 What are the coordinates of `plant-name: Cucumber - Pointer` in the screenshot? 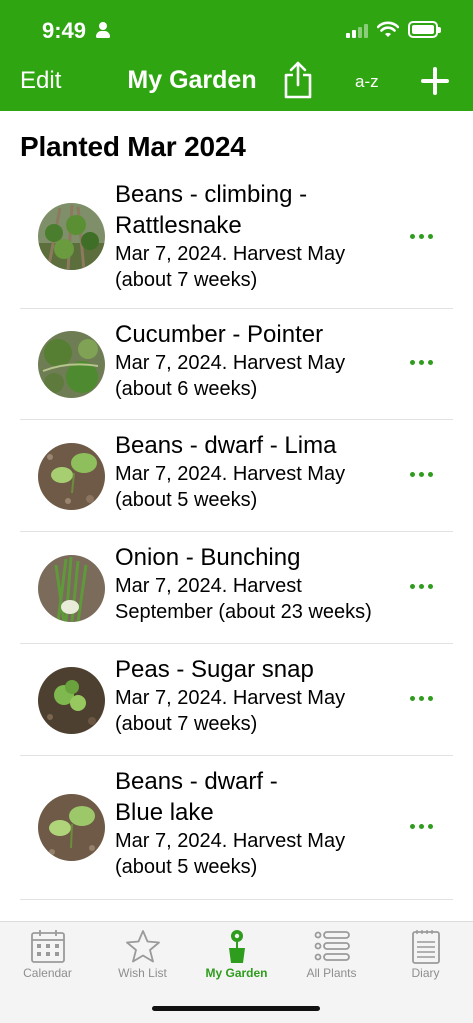 It's located at (219, 334).